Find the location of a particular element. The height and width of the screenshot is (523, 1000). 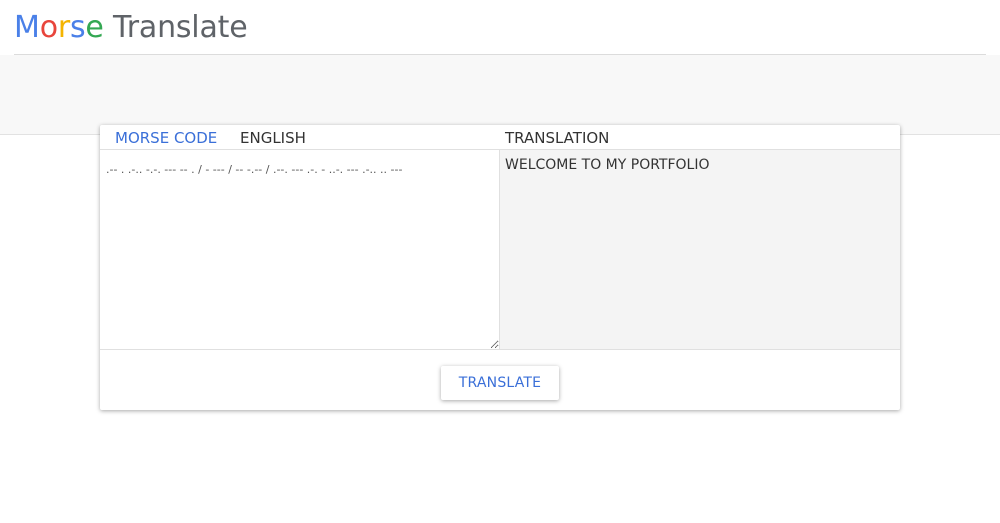

app-logo: Morse Translate is located at coordinates (131, 28).